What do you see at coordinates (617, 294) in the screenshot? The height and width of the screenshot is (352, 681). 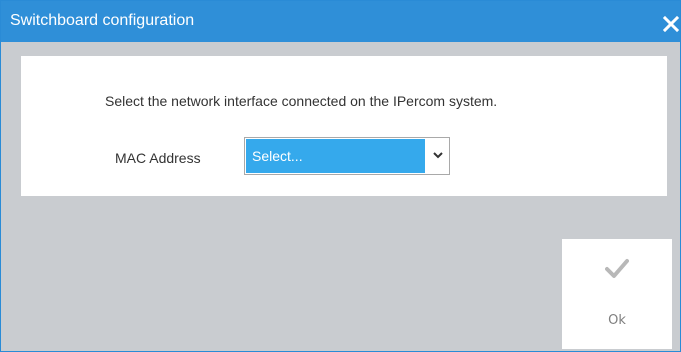 I see `ok-button: Ok` at bounding box center [617, 294].